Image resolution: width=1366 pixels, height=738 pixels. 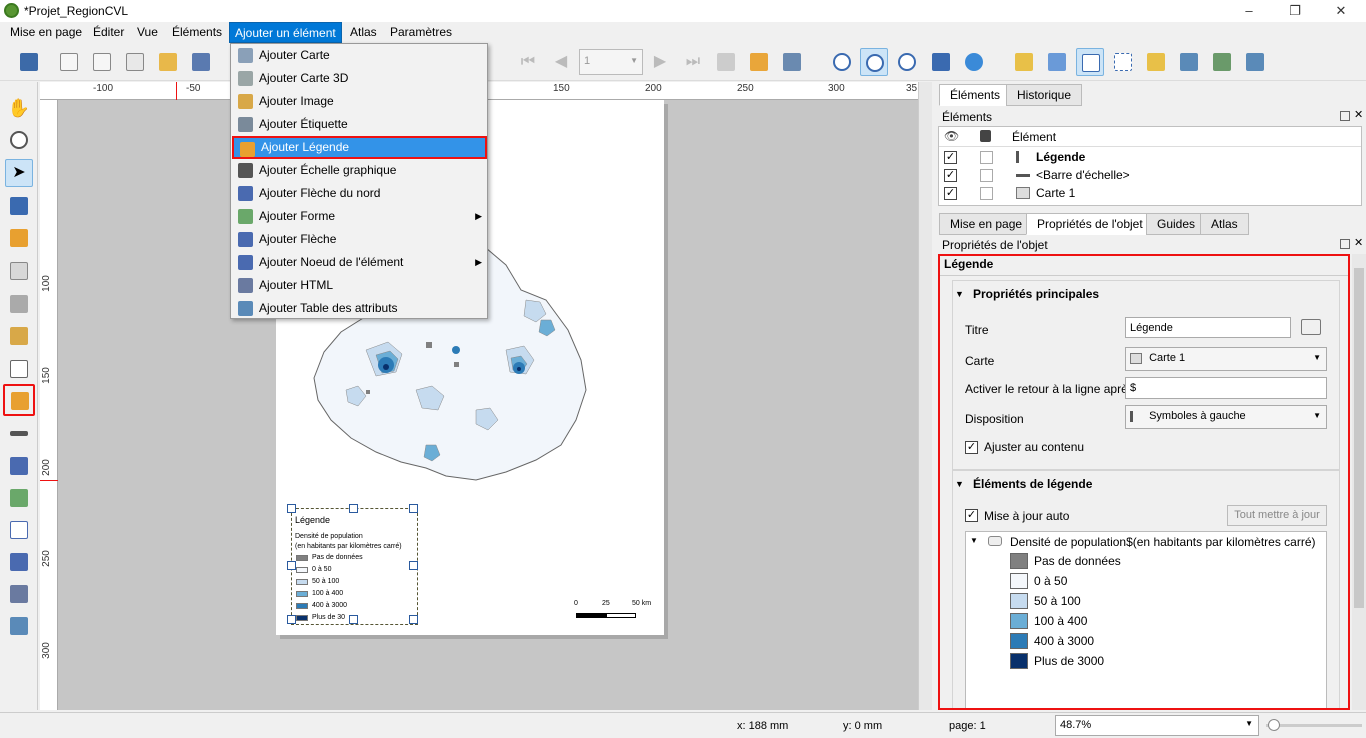 I want to click on zoom-slider, so click(x=1314, y=725).